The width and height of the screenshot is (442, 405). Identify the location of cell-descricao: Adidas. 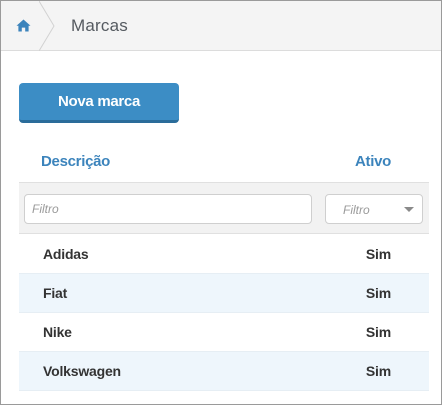
(66, 254).